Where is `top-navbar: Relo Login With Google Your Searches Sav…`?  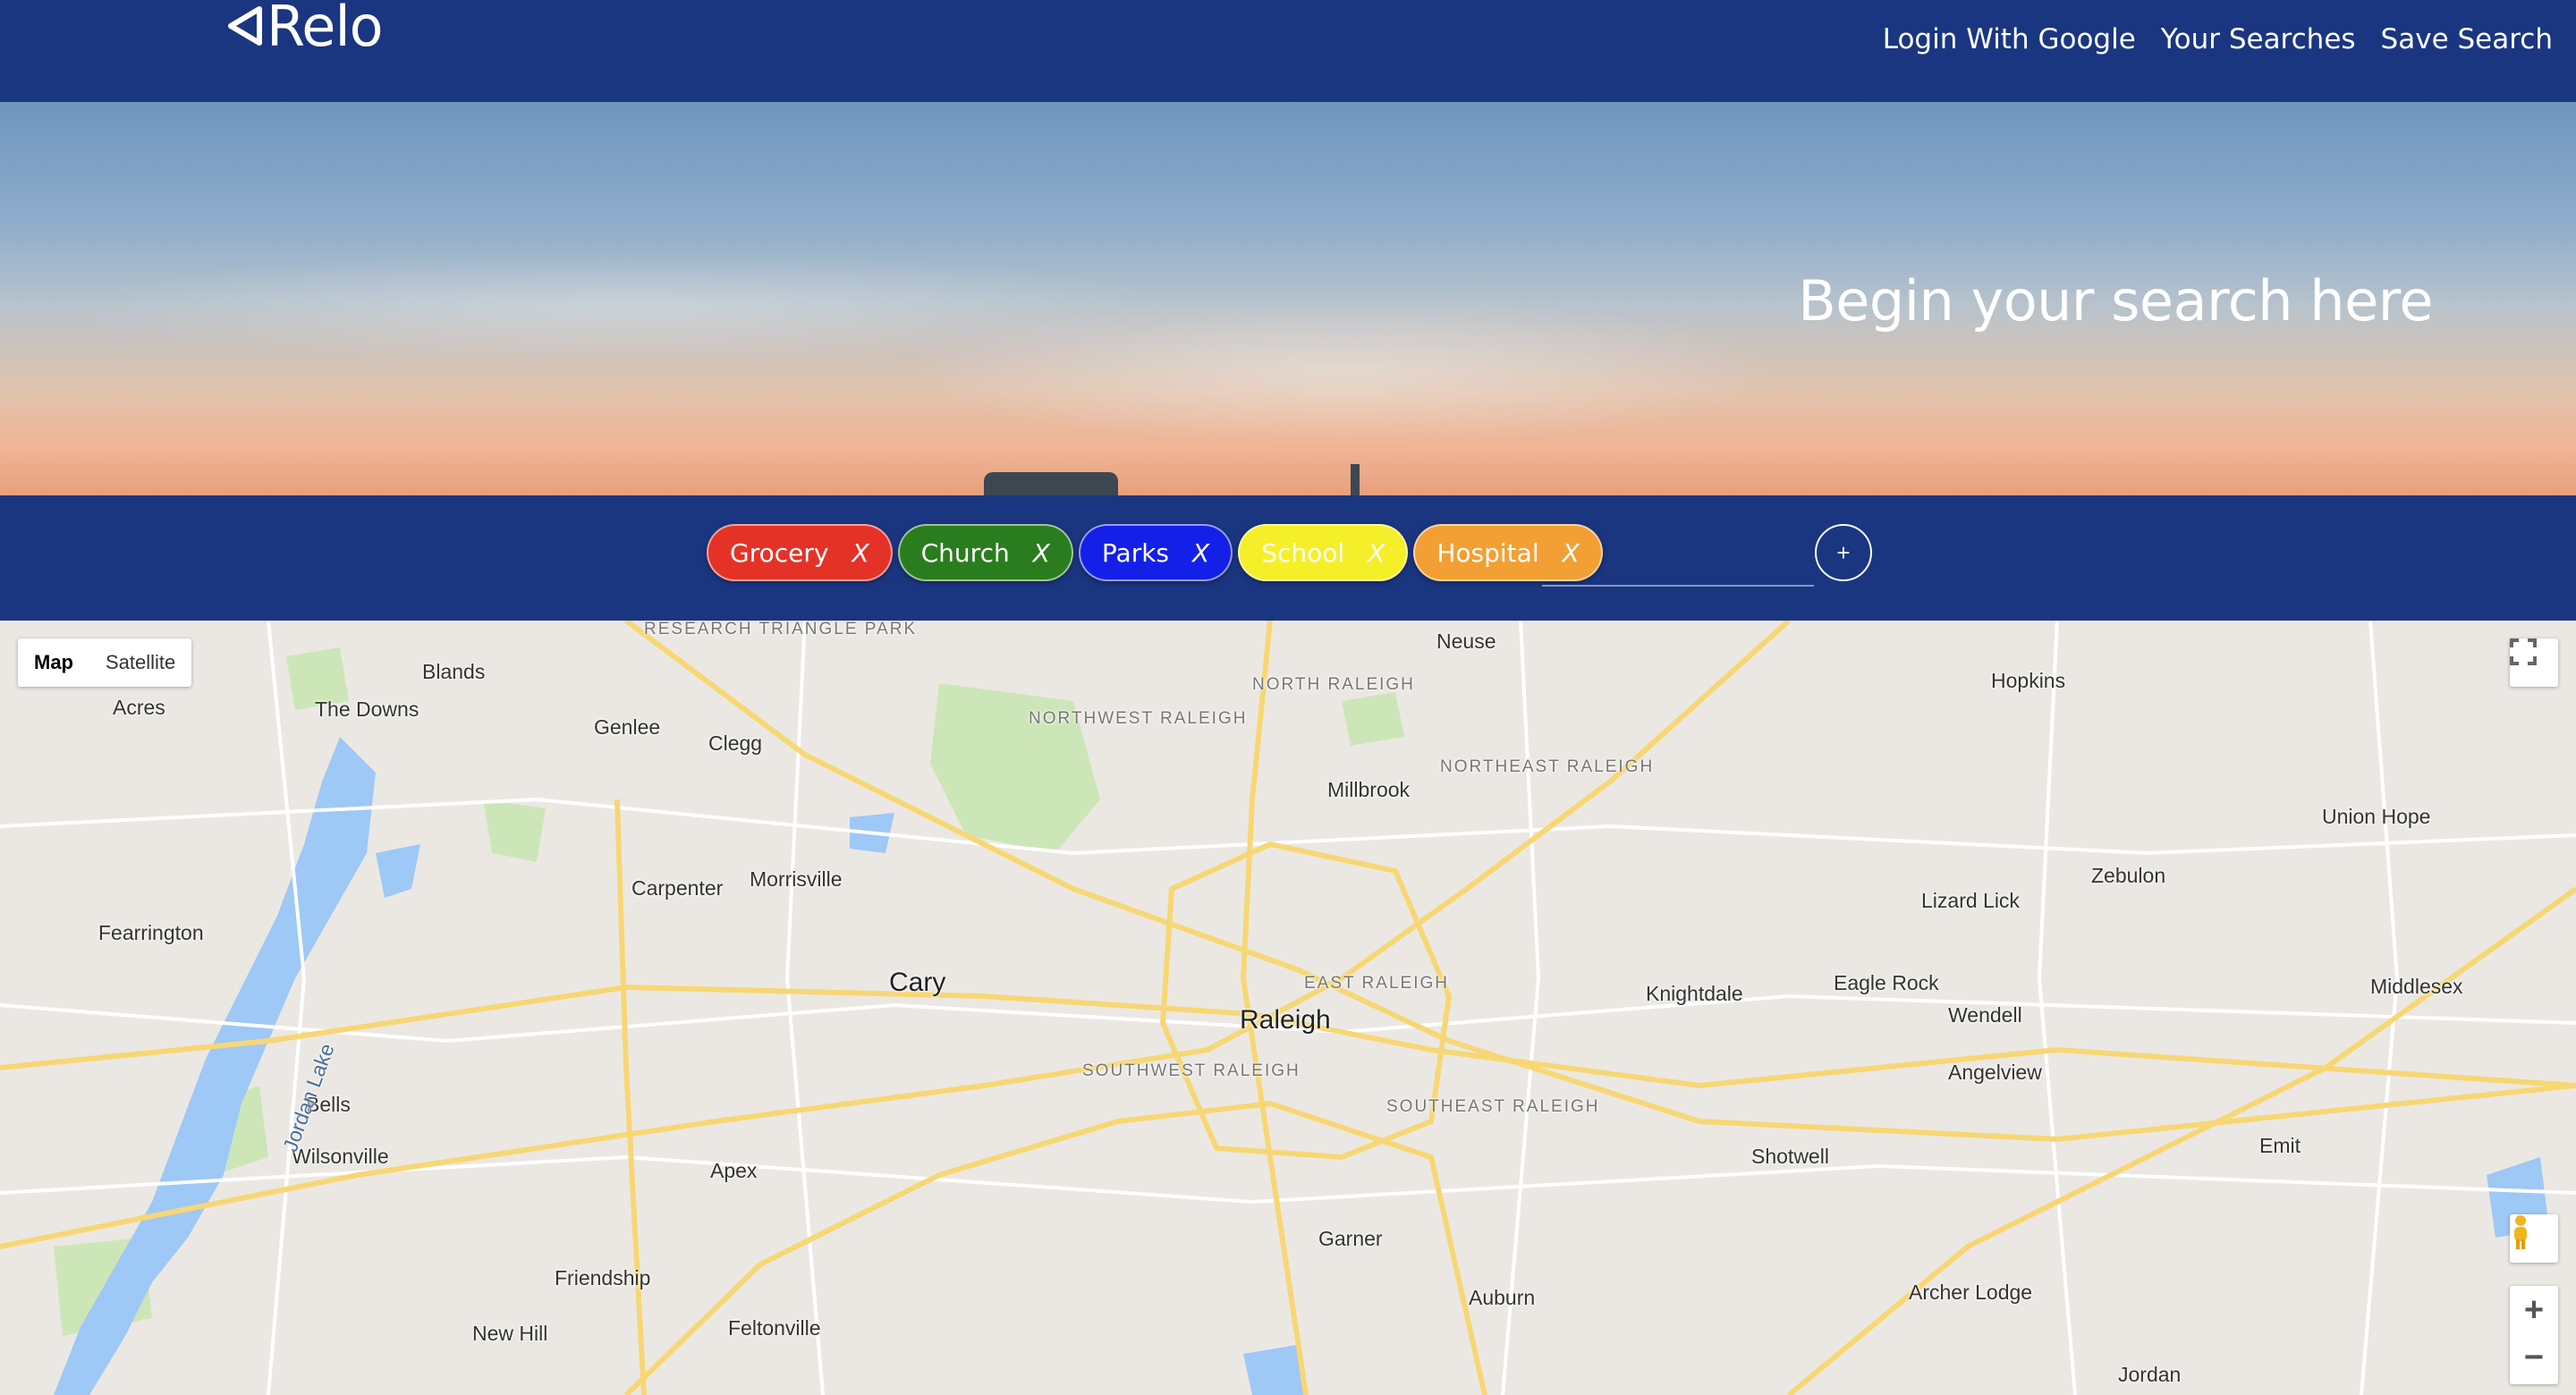
top-navbar: Relo Login With Google Your Searches Sav… is located at coordinates (1288, 51).